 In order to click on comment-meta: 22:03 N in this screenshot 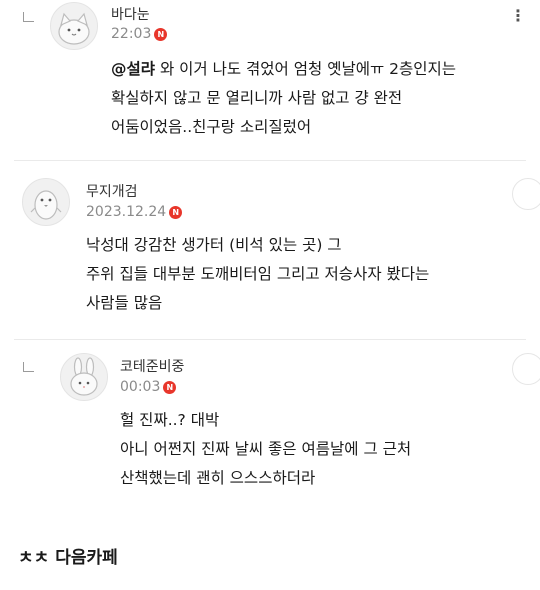, I will do `click(139, 34)`.